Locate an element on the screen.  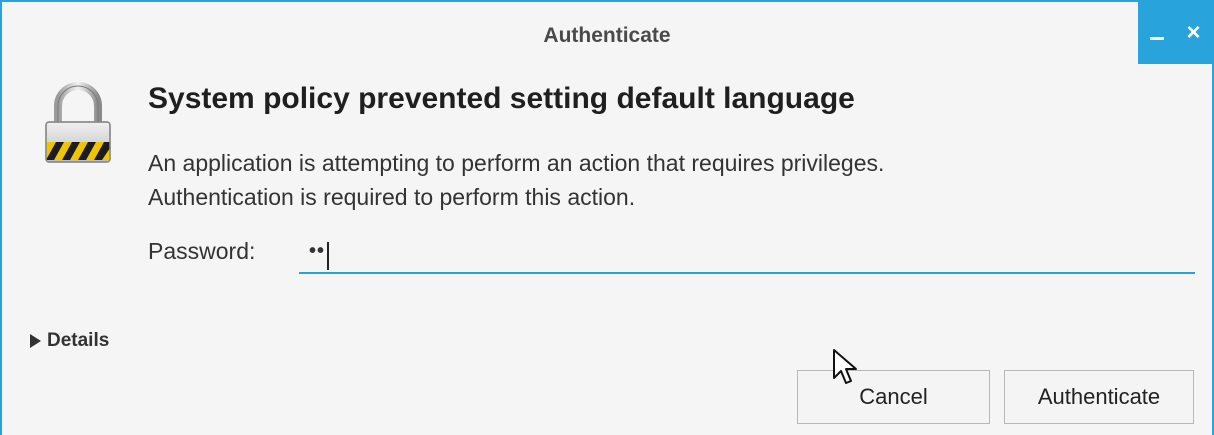
details-expander: Details is located at coordinates (69, 341).